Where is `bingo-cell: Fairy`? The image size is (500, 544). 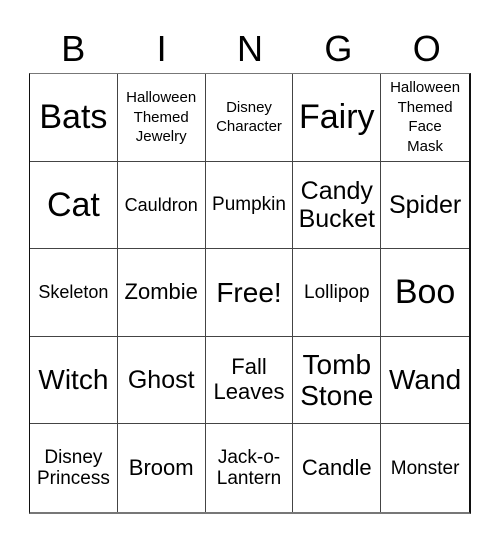 bingo-cell: Fairy is located at coordinates (337, 118).